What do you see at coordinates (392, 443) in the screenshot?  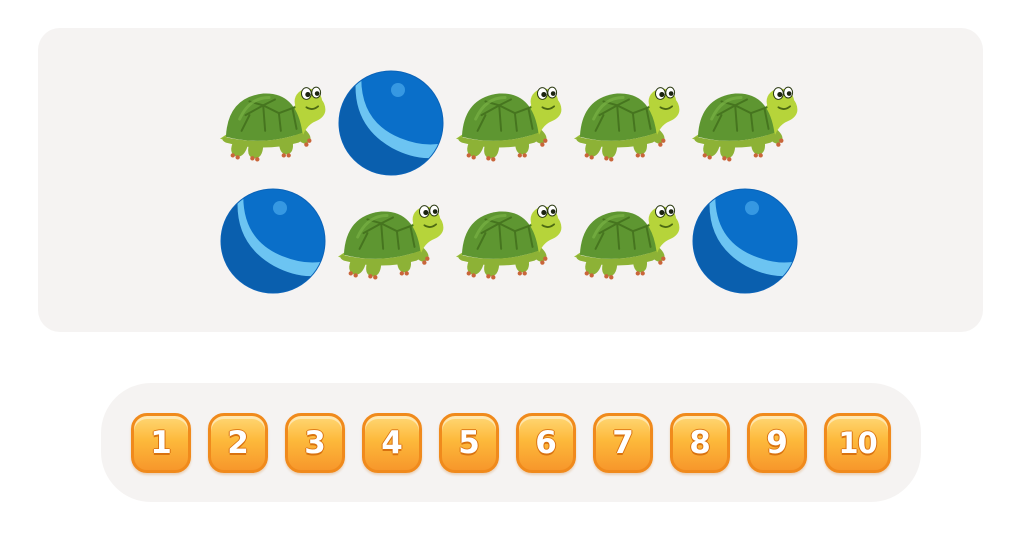 I see `answer-button-4: 4` at bounding box center [392, 443].